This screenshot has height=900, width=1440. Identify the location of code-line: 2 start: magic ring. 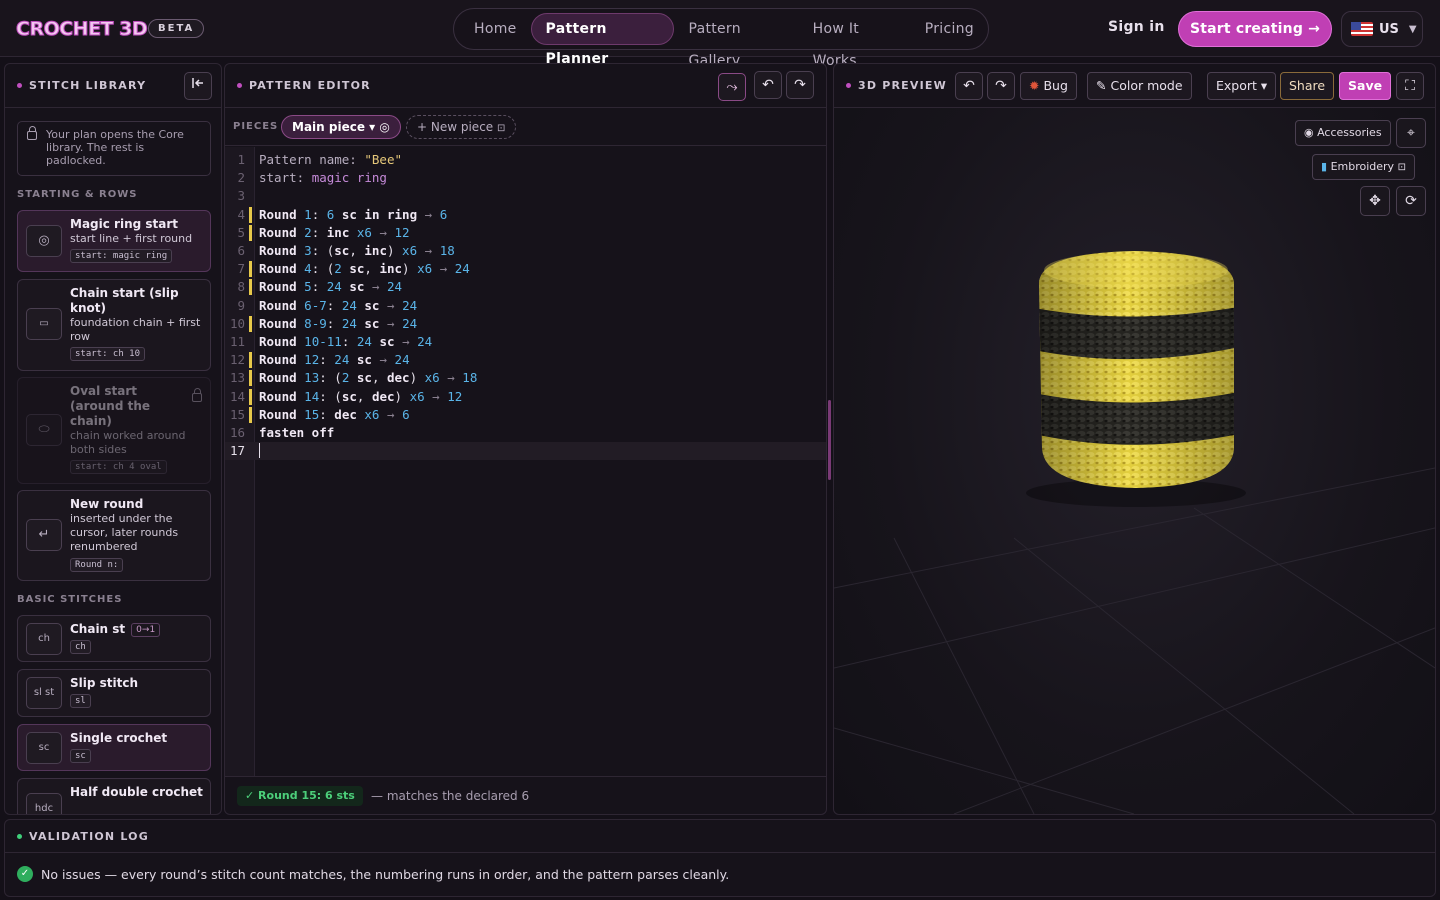
(525, 178).